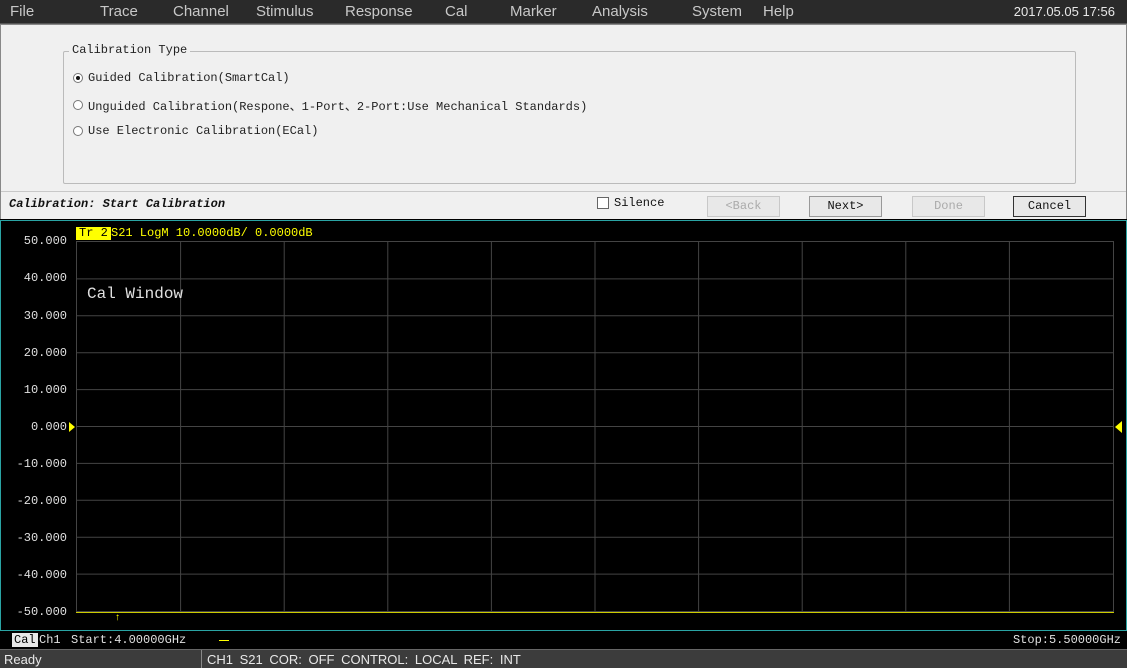  What do you see at coordinates (285, 12) in the screenshot?
I see `menu-stimulus: Stimulus` at bounding box center [285, 12].